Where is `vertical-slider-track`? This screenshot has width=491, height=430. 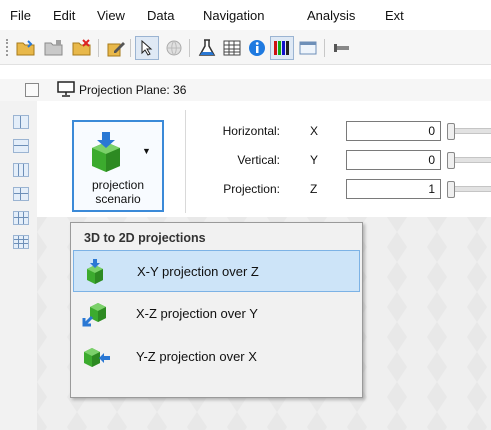
vertical-slider-track is located at coordinates (471, 160).